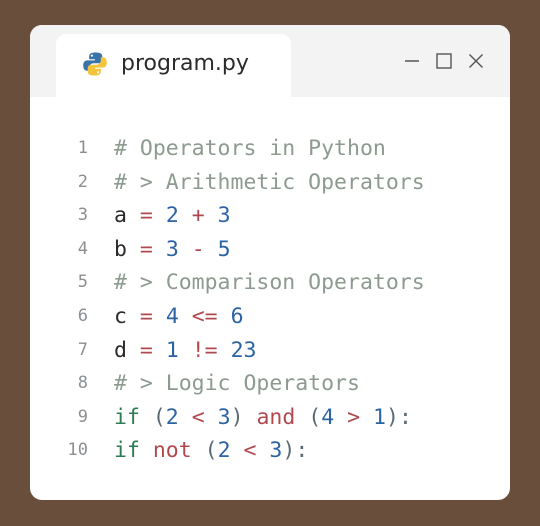  I want to click on line-number: 2, so click(82, 181).